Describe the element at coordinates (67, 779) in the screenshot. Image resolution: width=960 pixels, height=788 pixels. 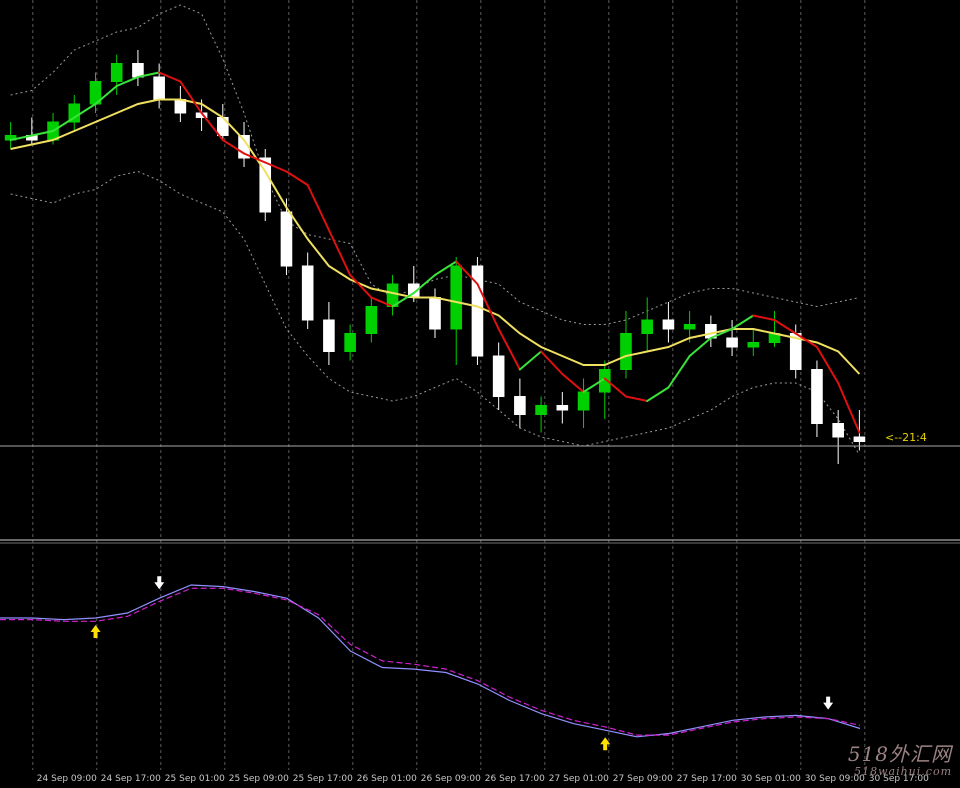
I see `x-tick-label: 24 Sep 09:00` at that location.